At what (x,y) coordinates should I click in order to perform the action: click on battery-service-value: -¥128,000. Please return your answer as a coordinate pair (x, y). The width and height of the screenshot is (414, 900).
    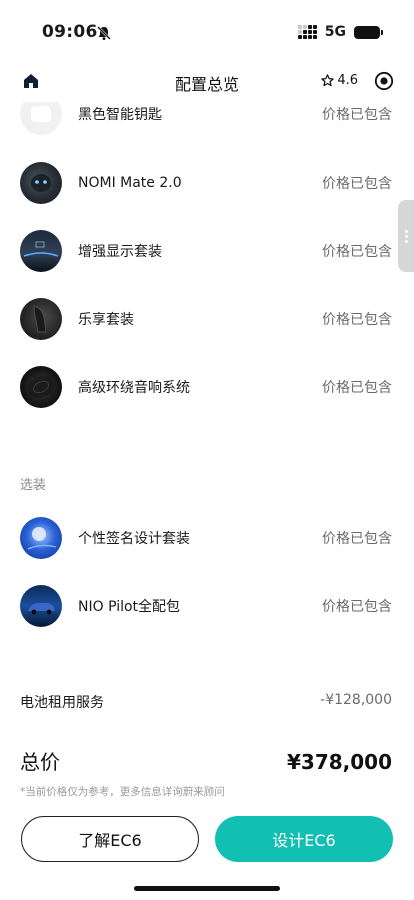
    Looking at the image, I should click on (356, 700).